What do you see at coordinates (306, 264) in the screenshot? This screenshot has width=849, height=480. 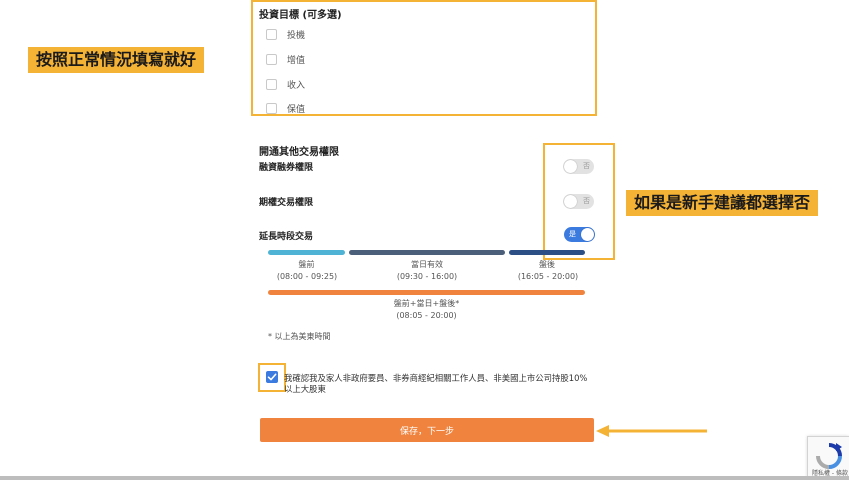 I see `session-pre-name: 盤前` at bounding box center [306, 264].